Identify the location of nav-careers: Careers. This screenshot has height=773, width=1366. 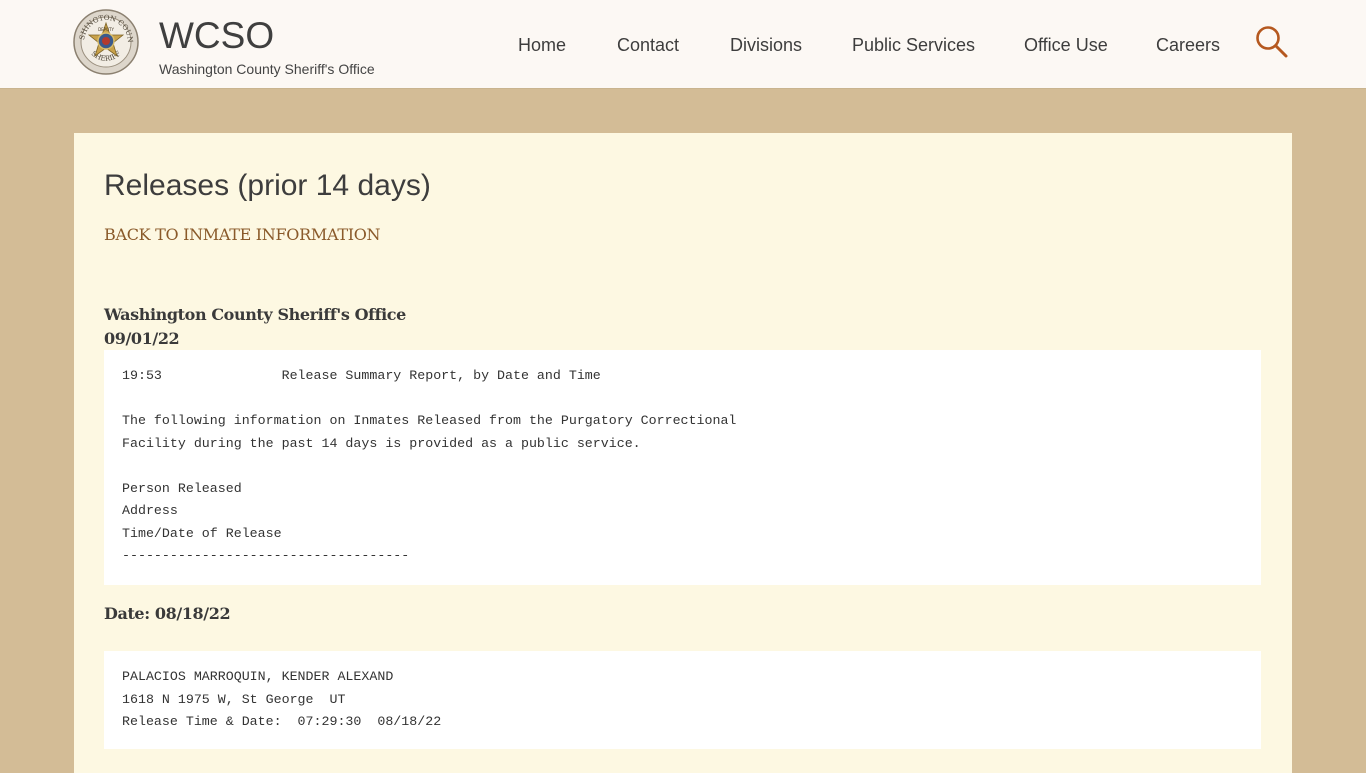
(1188, 45).